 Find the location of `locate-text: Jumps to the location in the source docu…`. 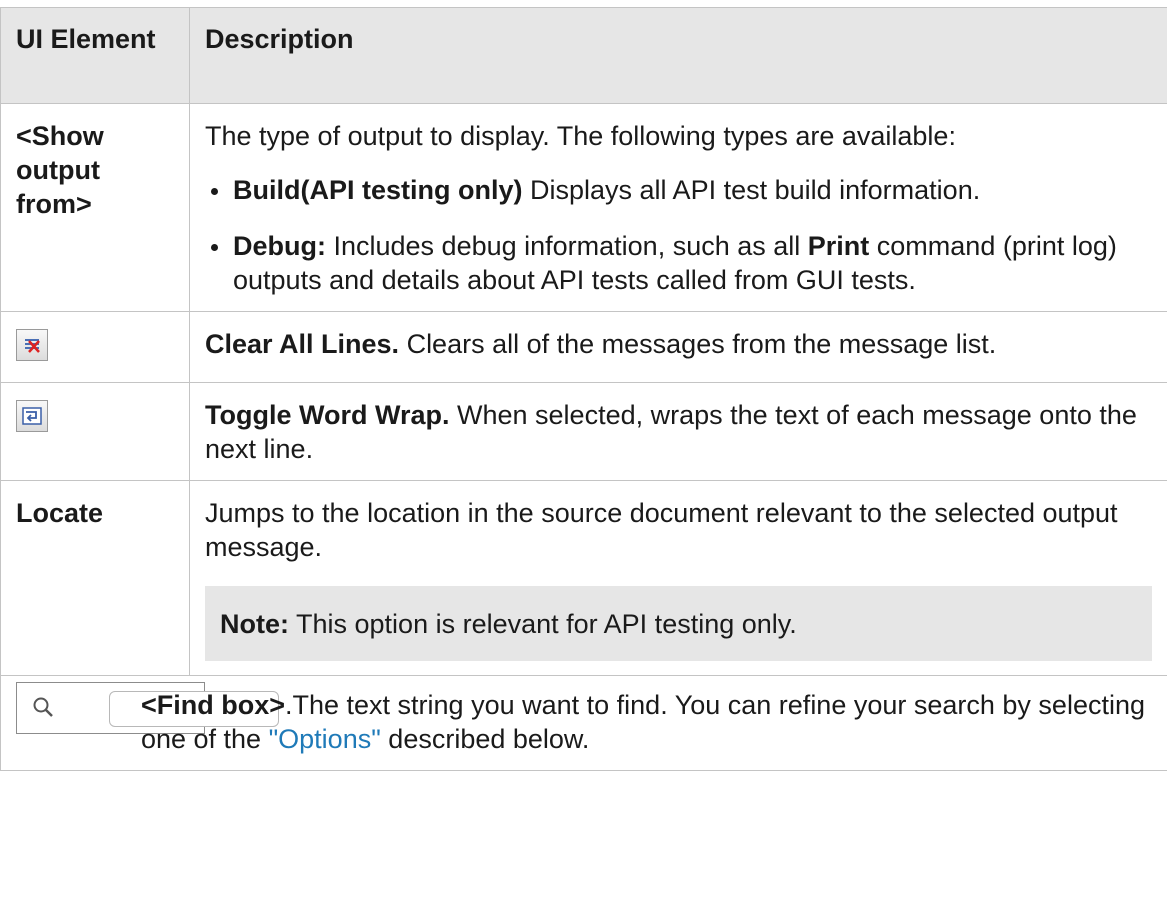

locate-text: Jumps to the location in the source docu… is located at coordinates (661, 530).